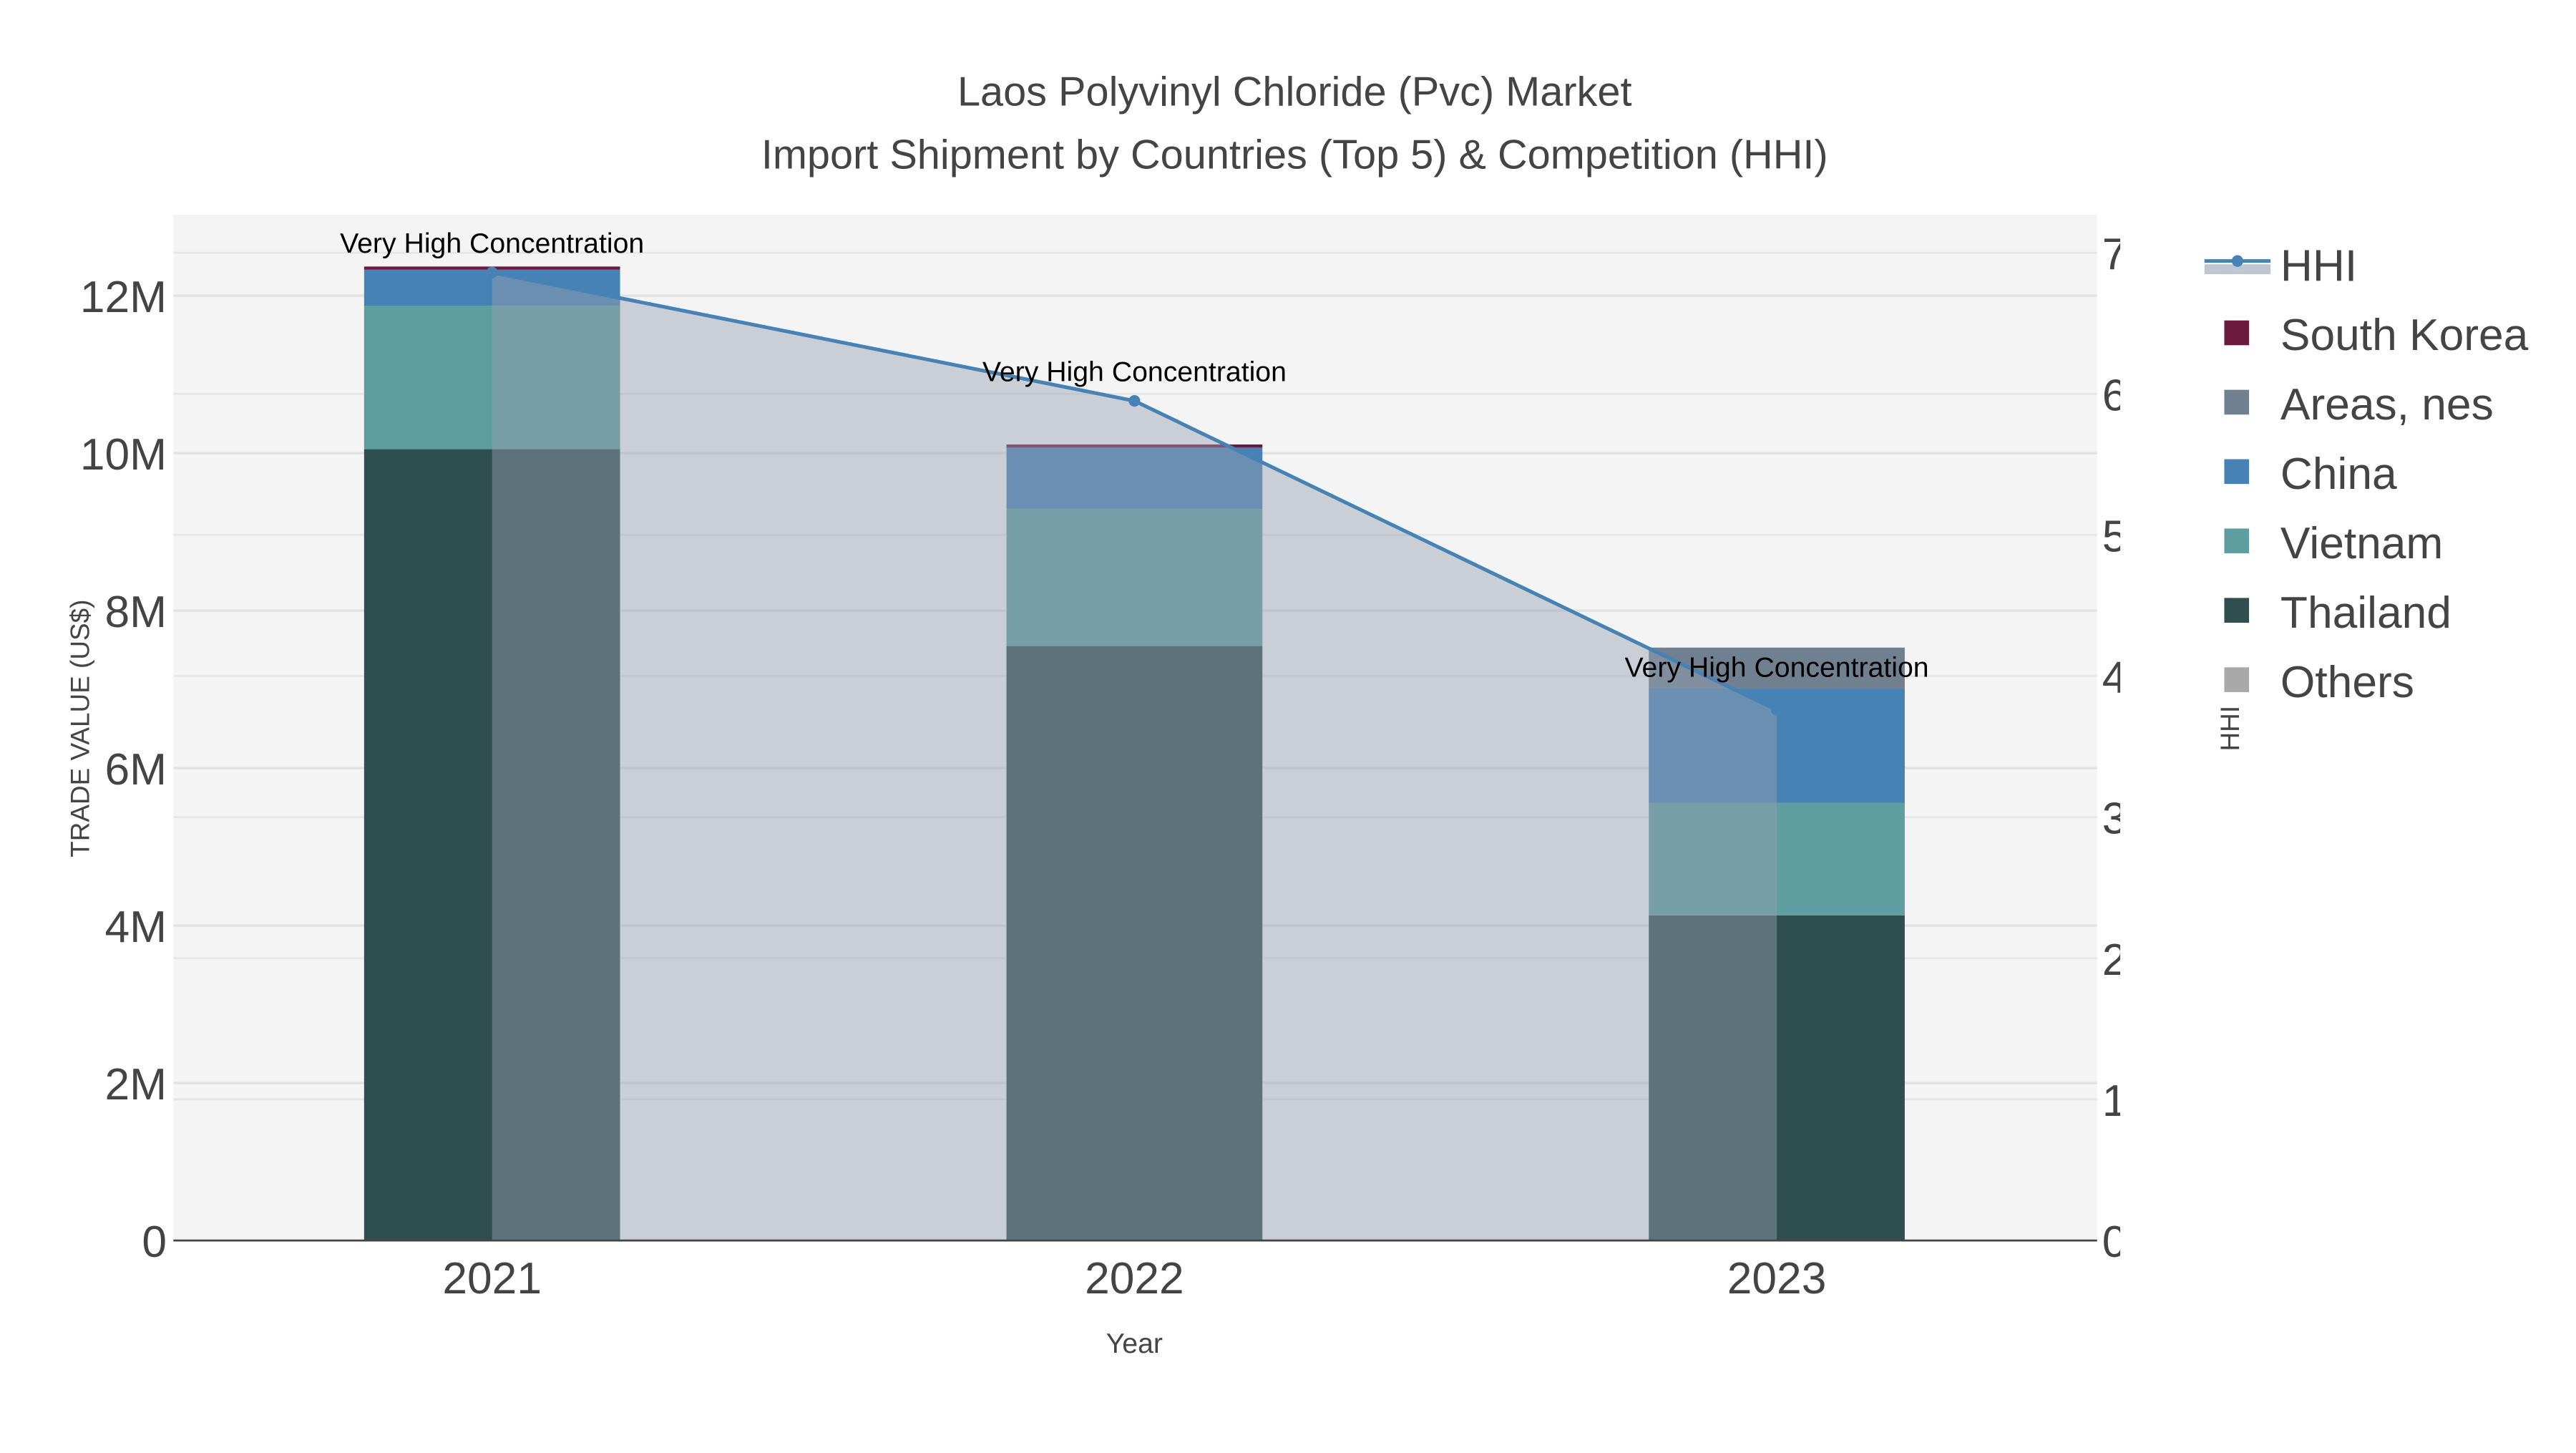 Image resolution: width=2576 pixels, height=1453 pixels. Describe the element at coordinates (2361, 543) in the screenshot. I see `legend-label: Vietnam` at that location.